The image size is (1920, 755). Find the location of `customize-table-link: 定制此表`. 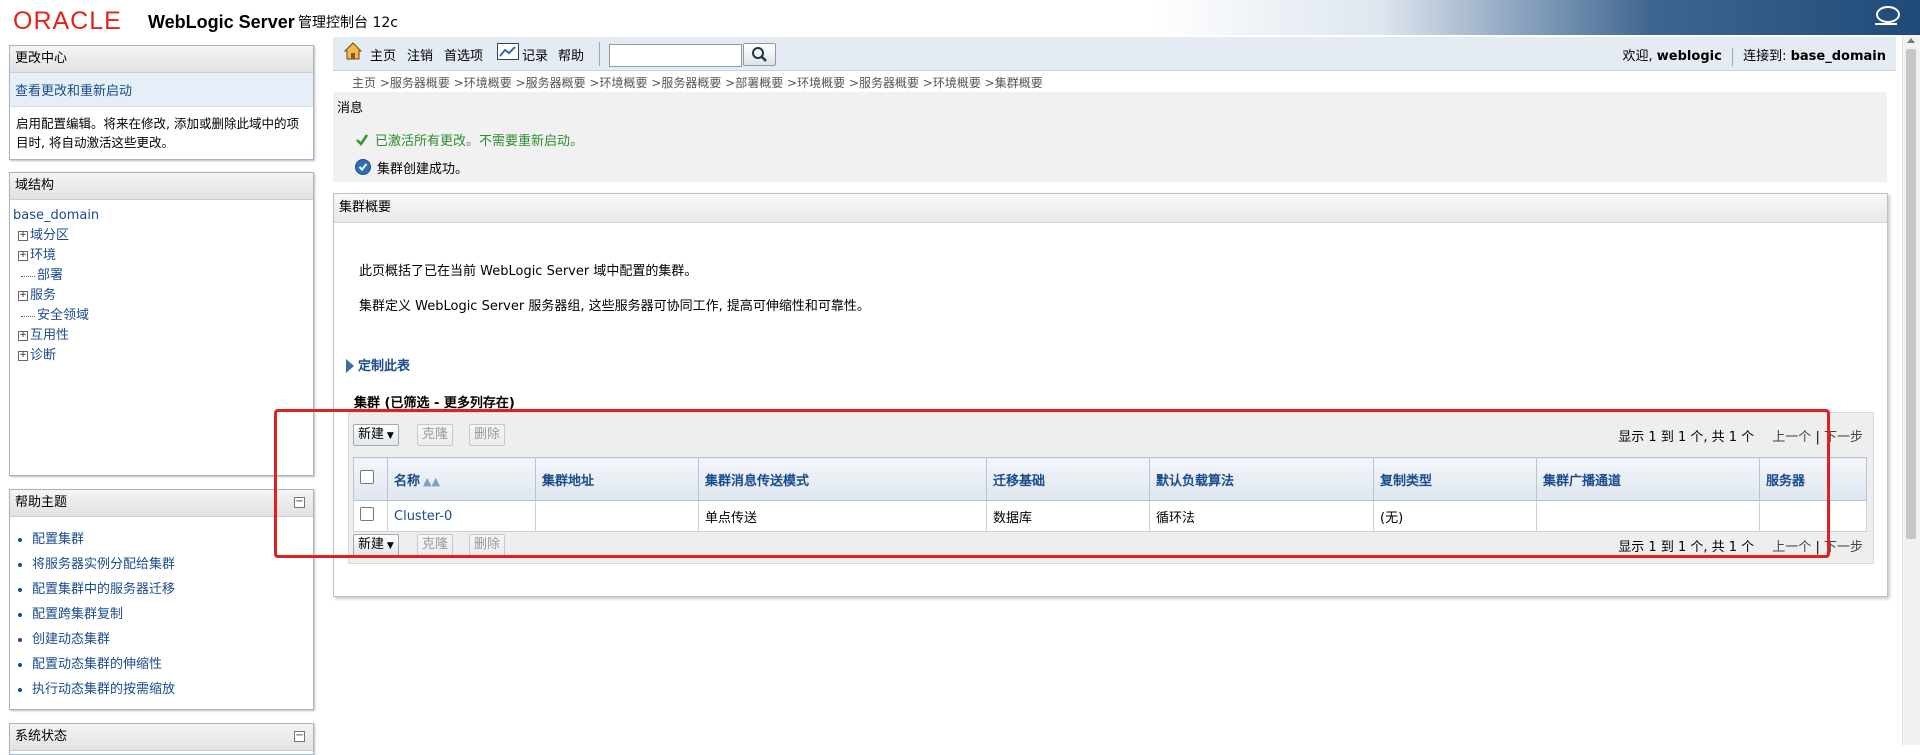

customize-table-link: 定制此表 is located at coordinates (378, 364).